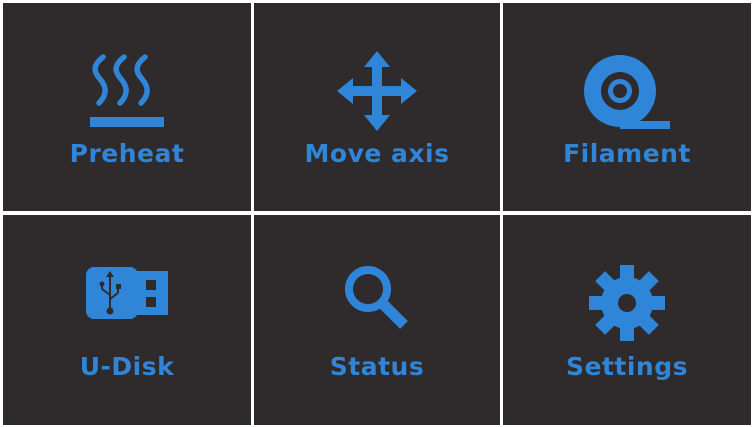 The height and width of the screenshot is (427, 753). I want to click on status-label: Status, so click(377, 366).